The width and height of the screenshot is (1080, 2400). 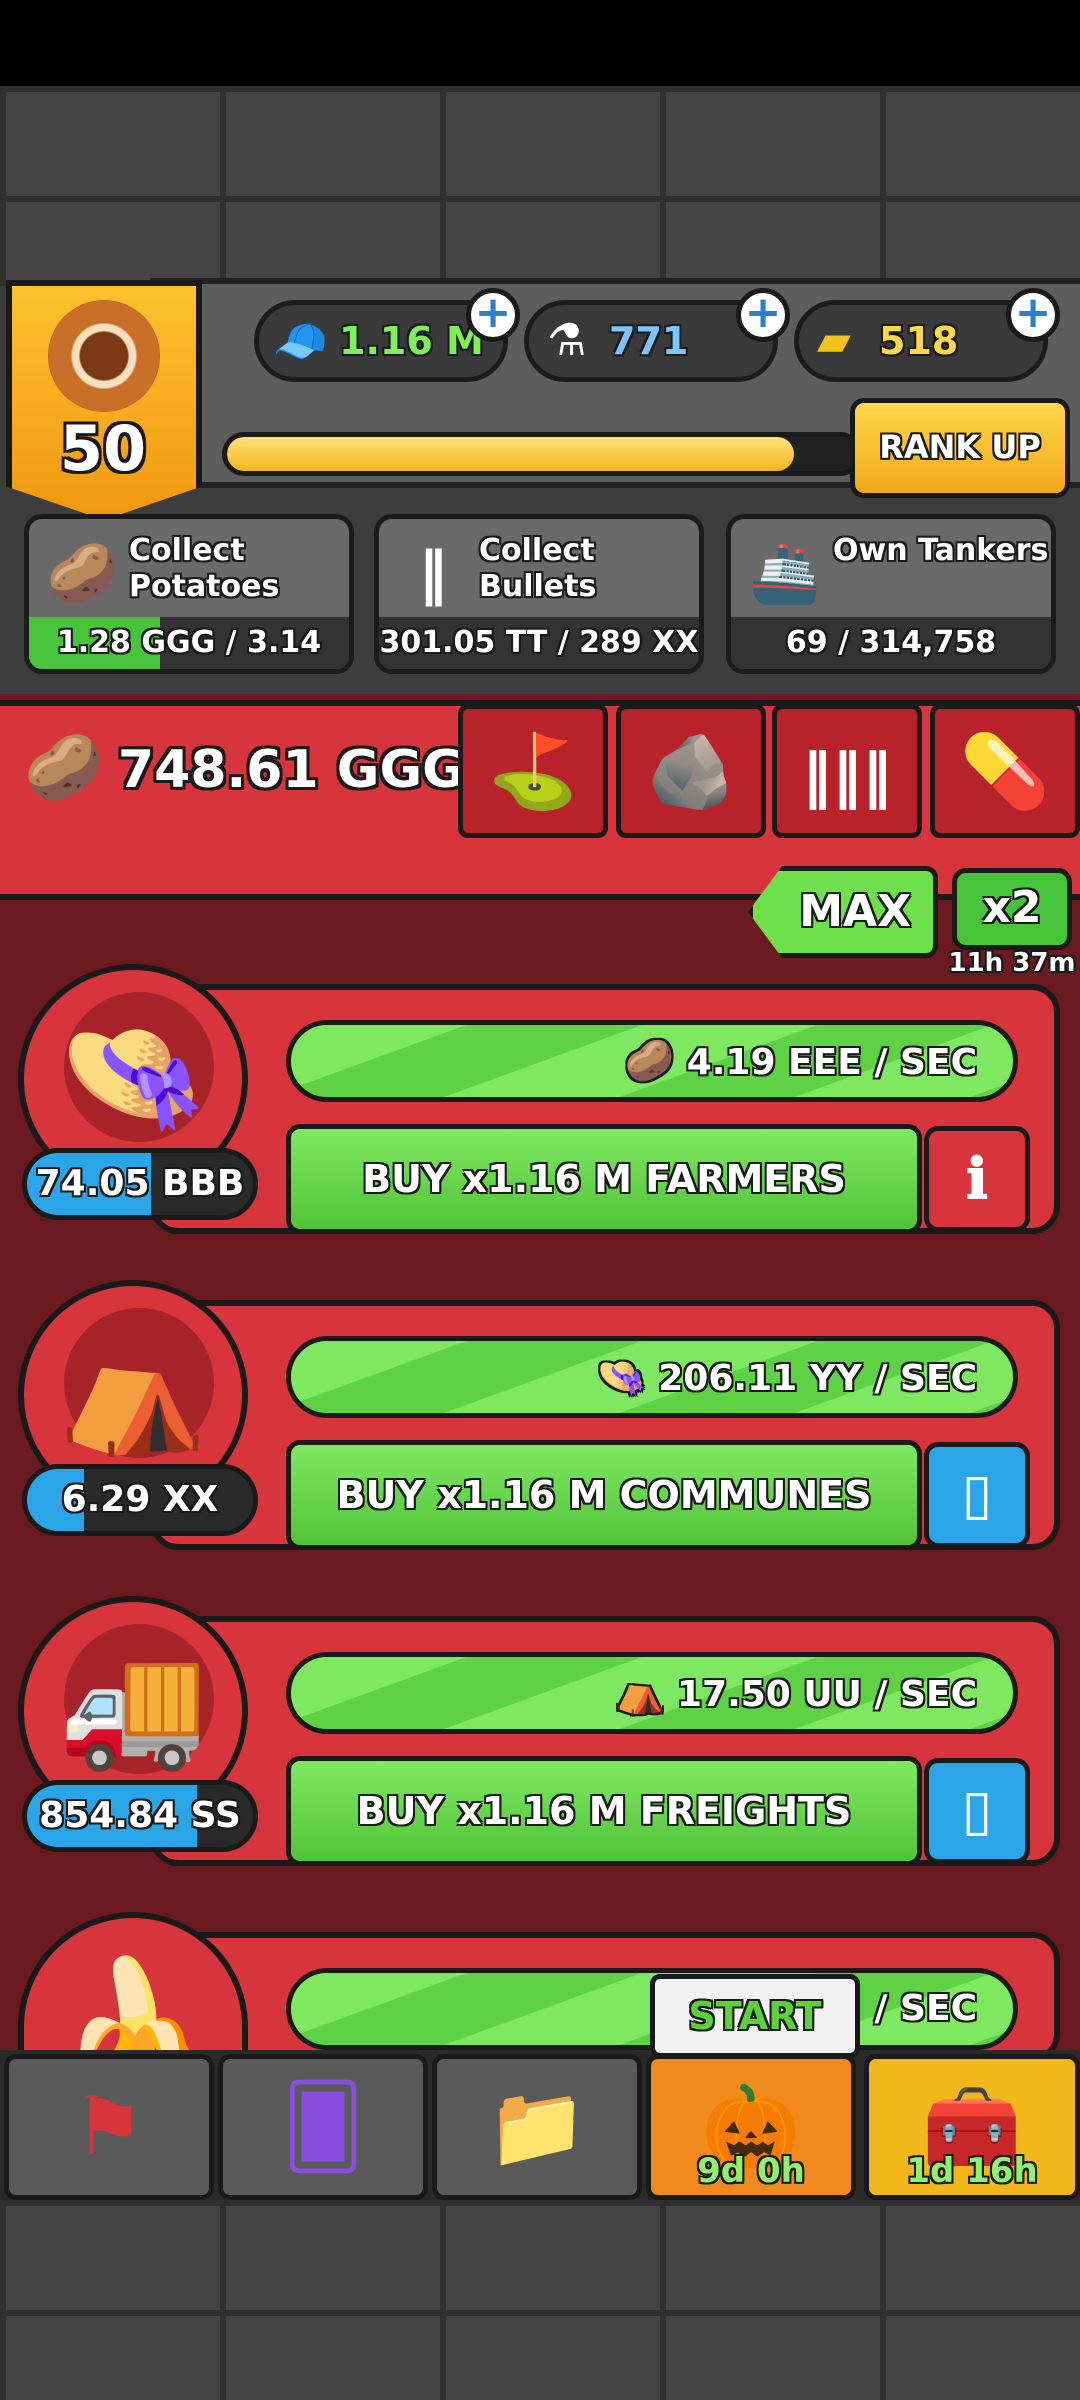 What do you see at coordinates (751, 2127) in the screenshot?
I see `nav-event-button: 🎃 9d 0h` at bounding box center [751, 2127].